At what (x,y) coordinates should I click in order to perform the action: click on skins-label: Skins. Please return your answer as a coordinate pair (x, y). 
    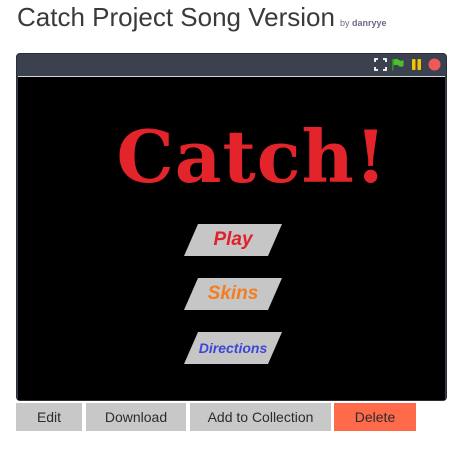
    Looking at the image, I should click on (233, 293).